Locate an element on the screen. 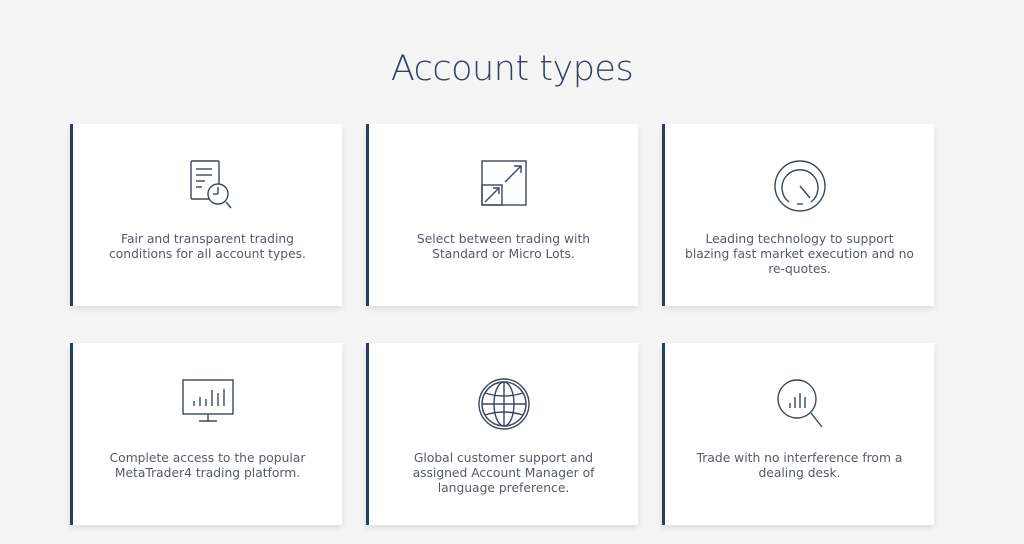  globe-icon is located at coordinates (504, 405).